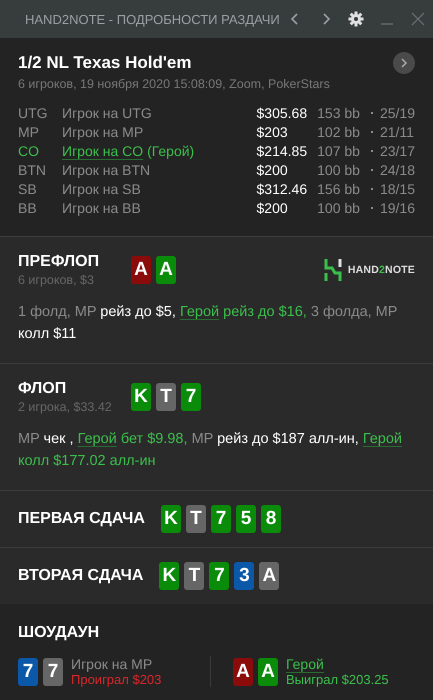 This screenshot has width=433, height=700. Describe the element at coordinates (272, 132) in the screenshot. I see `stack-amount: $203` at that location.